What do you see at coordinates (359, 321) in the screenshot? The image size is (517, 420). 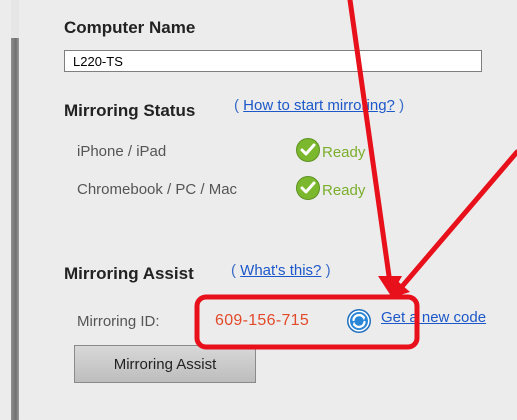 I see `refresh-icon` at bounding box center [359, 321].